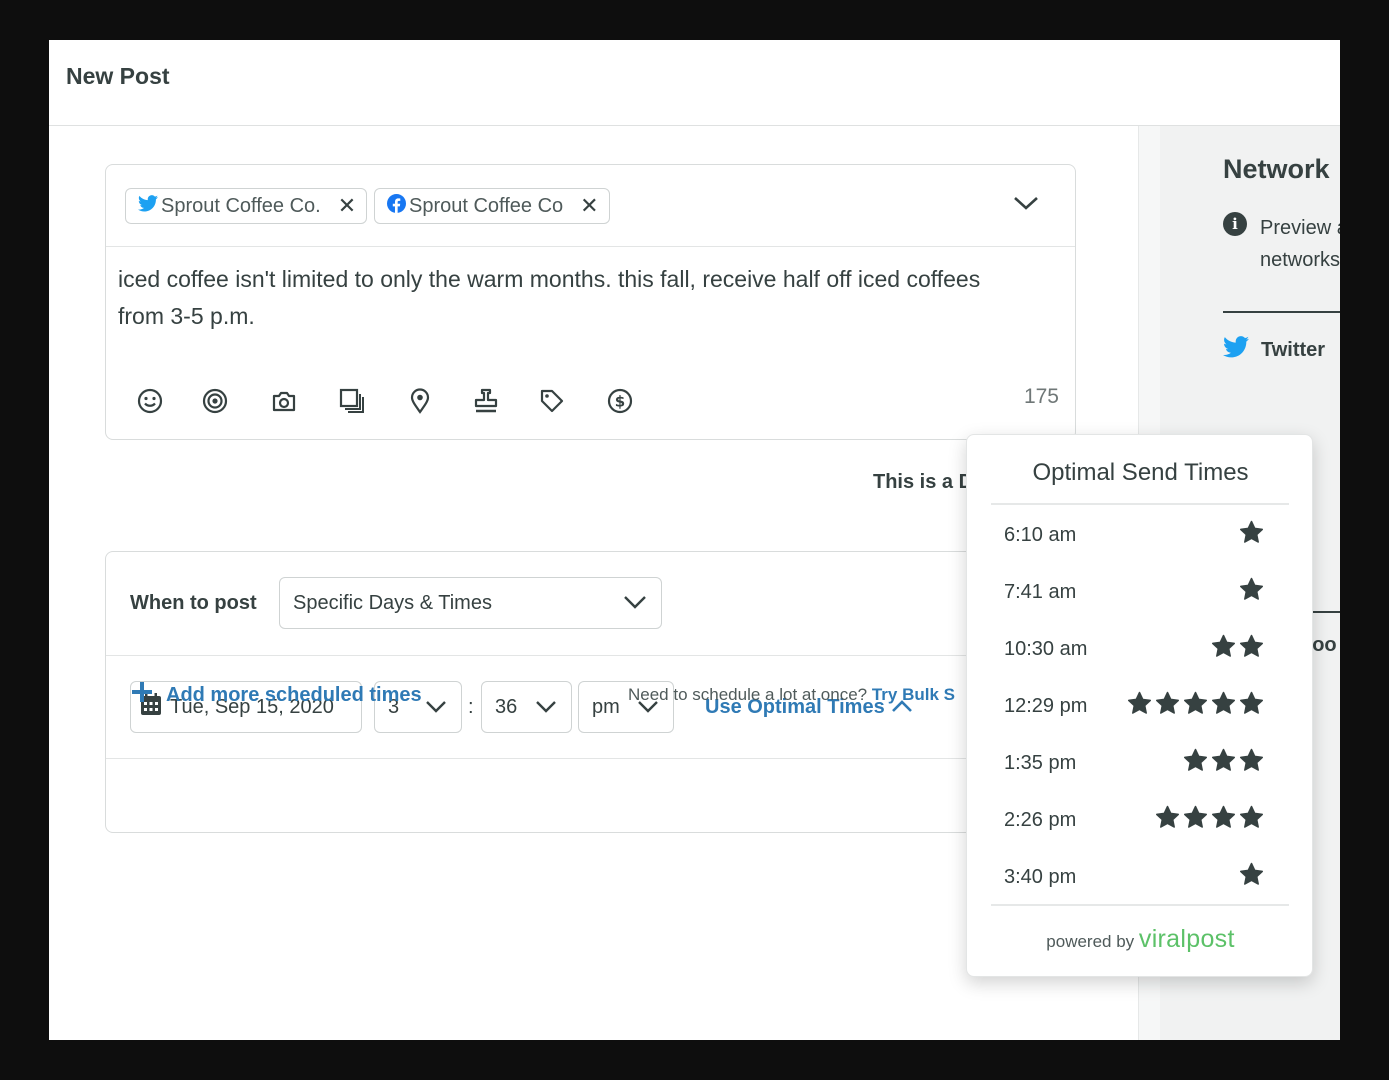  I want to click on bulk-scheduler-link: Try Bulk S, so click(913, 694).